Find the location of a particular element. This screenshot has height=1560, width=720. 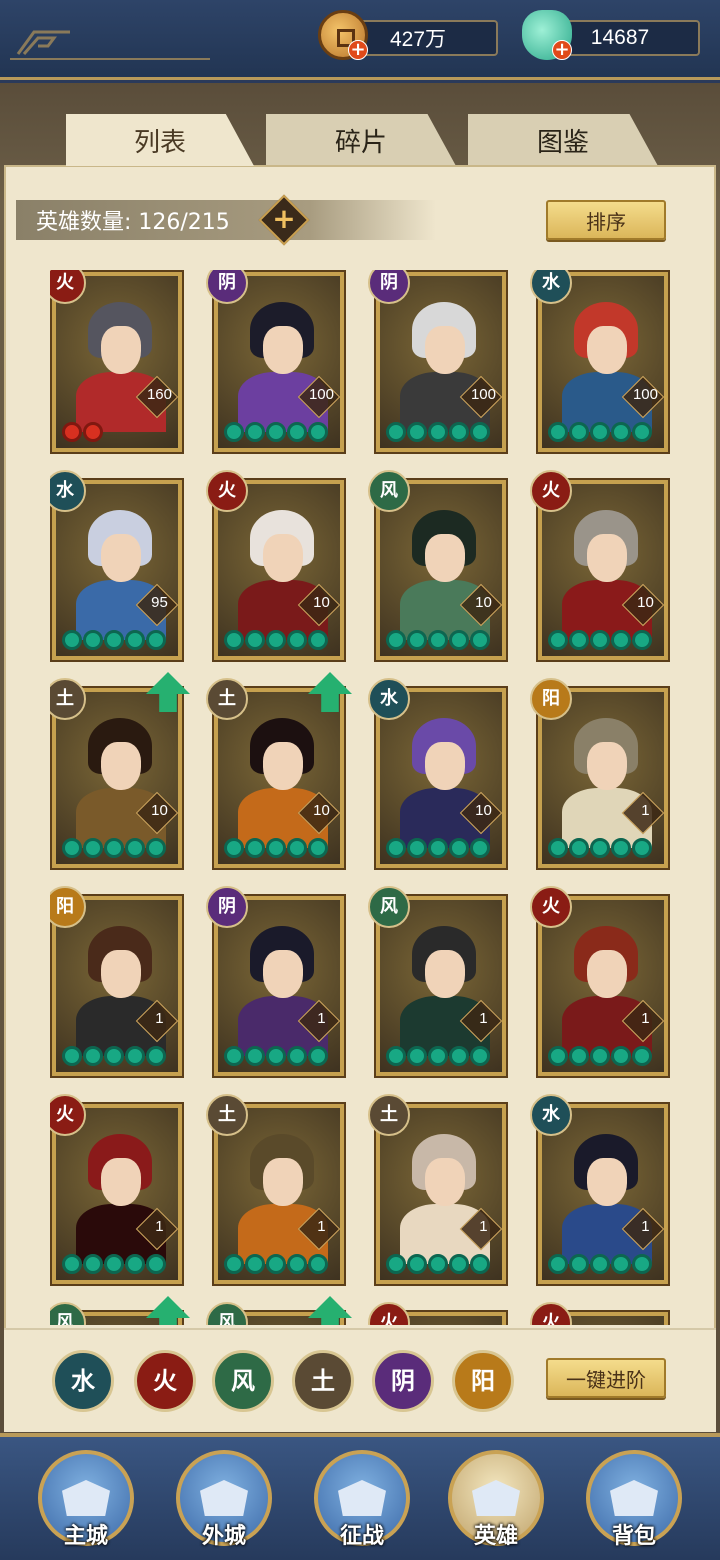

element-filter-button: 风 is located at coordinates (243, 1381).